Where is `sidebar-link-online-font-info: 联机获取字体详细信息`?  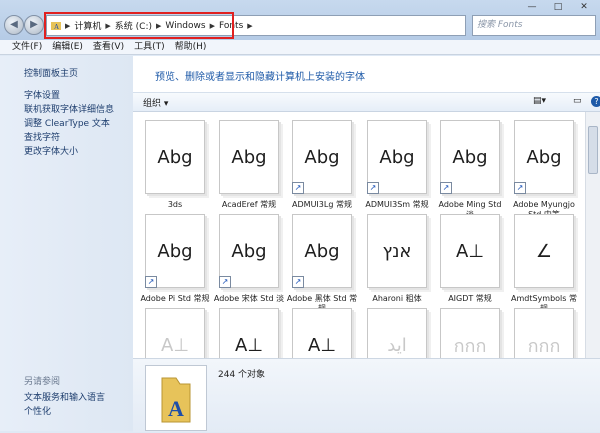 sidebar-link-online-font-info: 联机获取字体详细信息 is located at coordinates (69, 108).